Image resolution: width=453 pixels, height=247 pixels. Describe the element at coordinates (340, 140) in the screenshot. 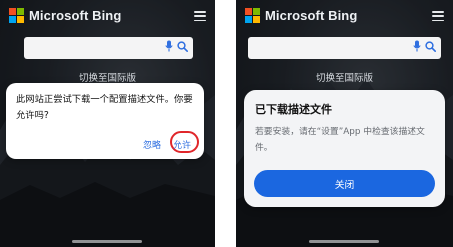

I see `dialog-message: 若要安装，请在“设置”App 中检查该描述文件。` at that location.